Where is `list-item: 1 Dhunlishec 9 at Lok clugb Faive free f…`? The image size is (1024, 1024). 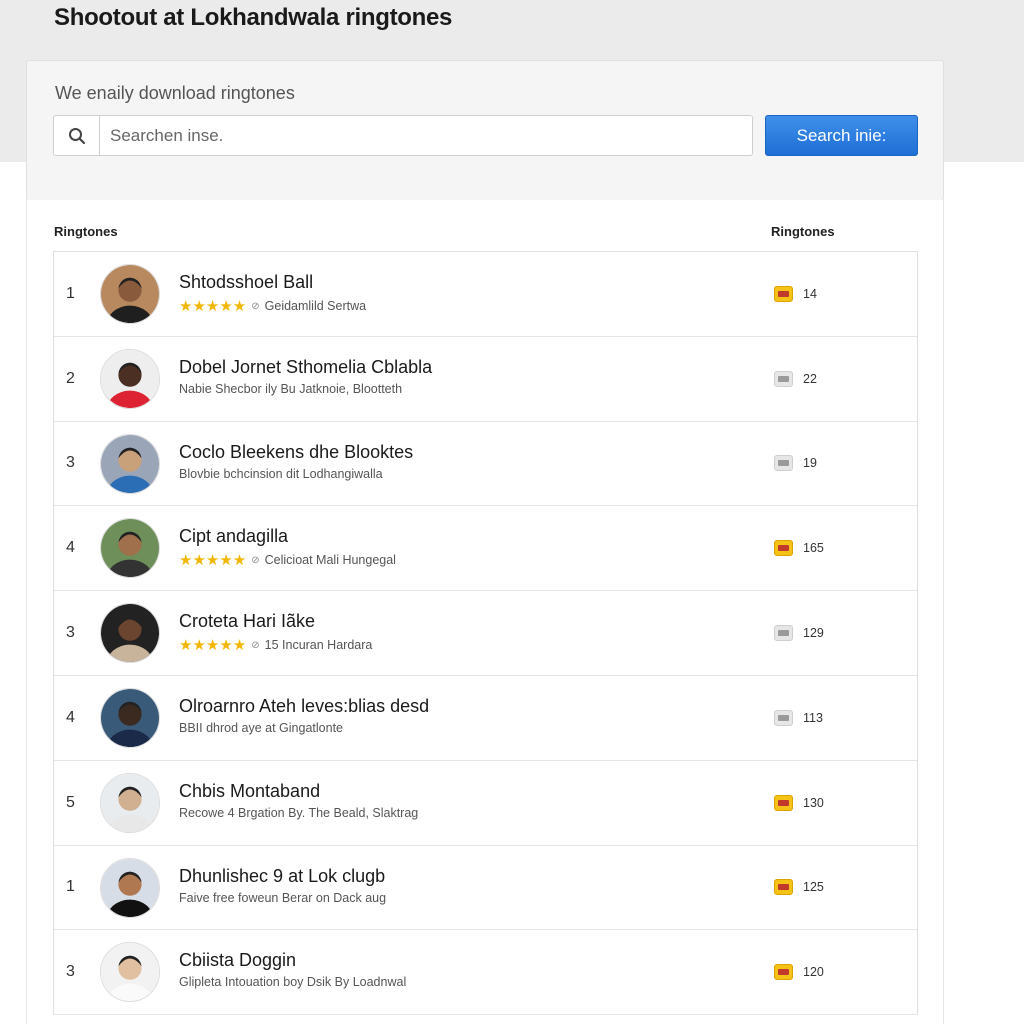 list-item: 1 Dhunlishec 9 at Lok clugb Faive free f… is located at coordinates (485, 888).